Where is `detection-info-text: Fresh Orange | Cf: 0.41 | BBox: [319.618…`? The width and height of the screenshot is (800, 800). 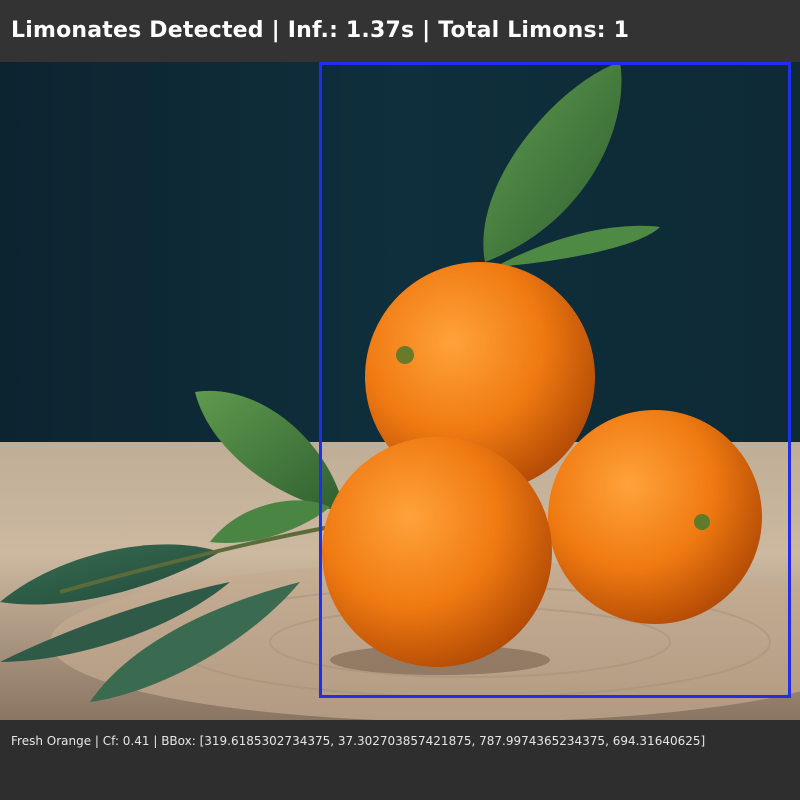 detection-info-text: Fresh Orange | Cf: 0.41 | BBox: [319.618… is located at coordinates (358, 741).